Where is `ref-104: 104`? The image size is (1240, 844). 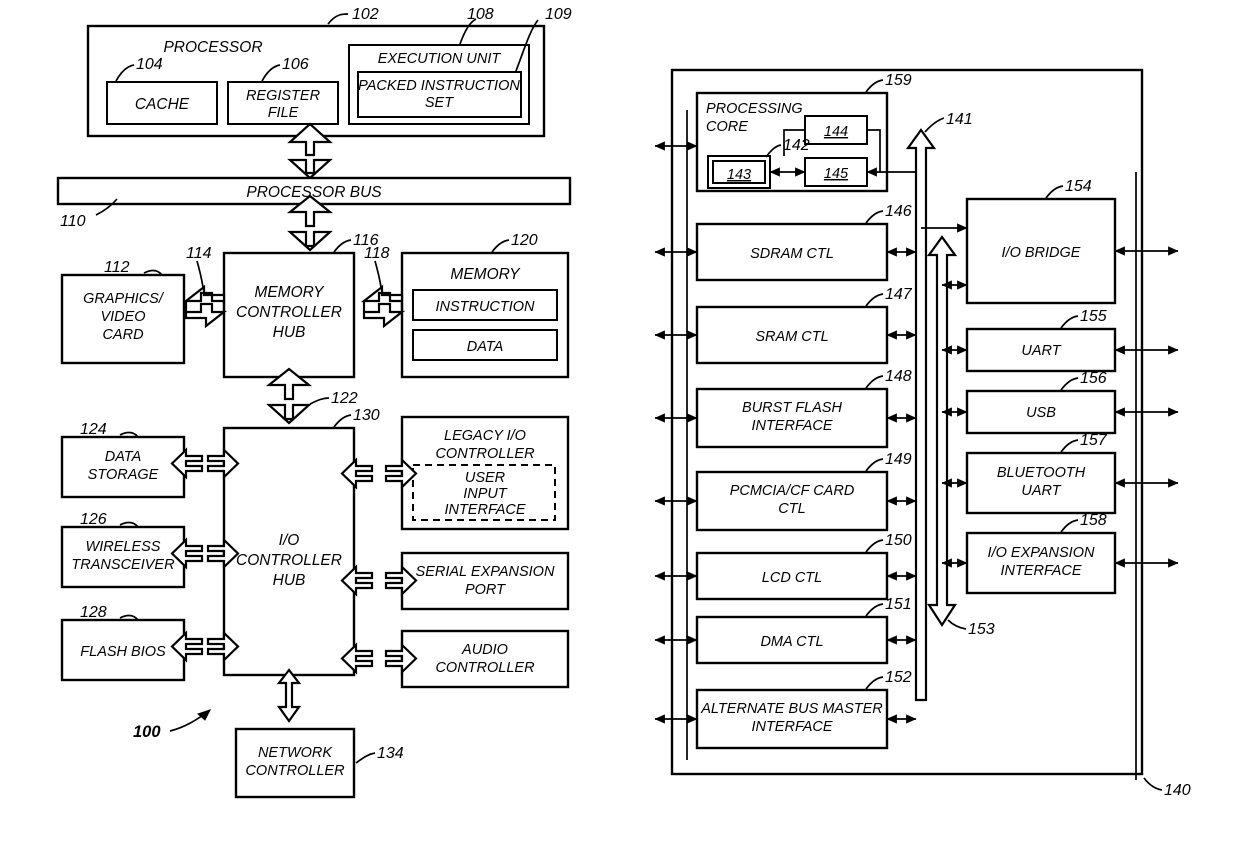 ref-104: 104 is located at coordinates (149, 64).